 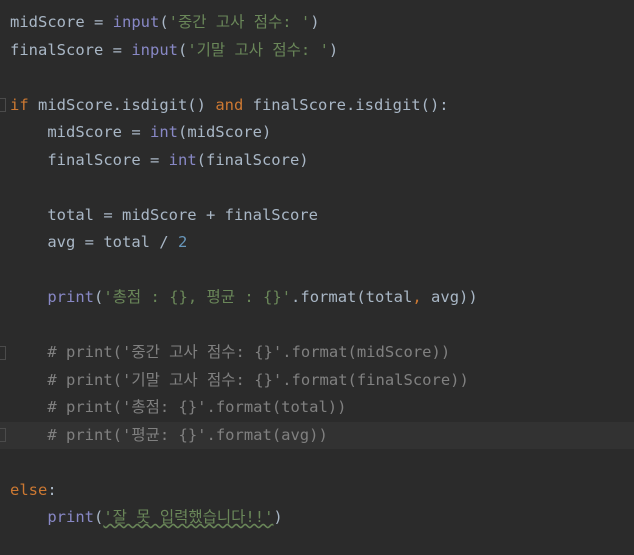 I want to click on code-line: finalScore = int(finalScore), so click(x=159, y=160).